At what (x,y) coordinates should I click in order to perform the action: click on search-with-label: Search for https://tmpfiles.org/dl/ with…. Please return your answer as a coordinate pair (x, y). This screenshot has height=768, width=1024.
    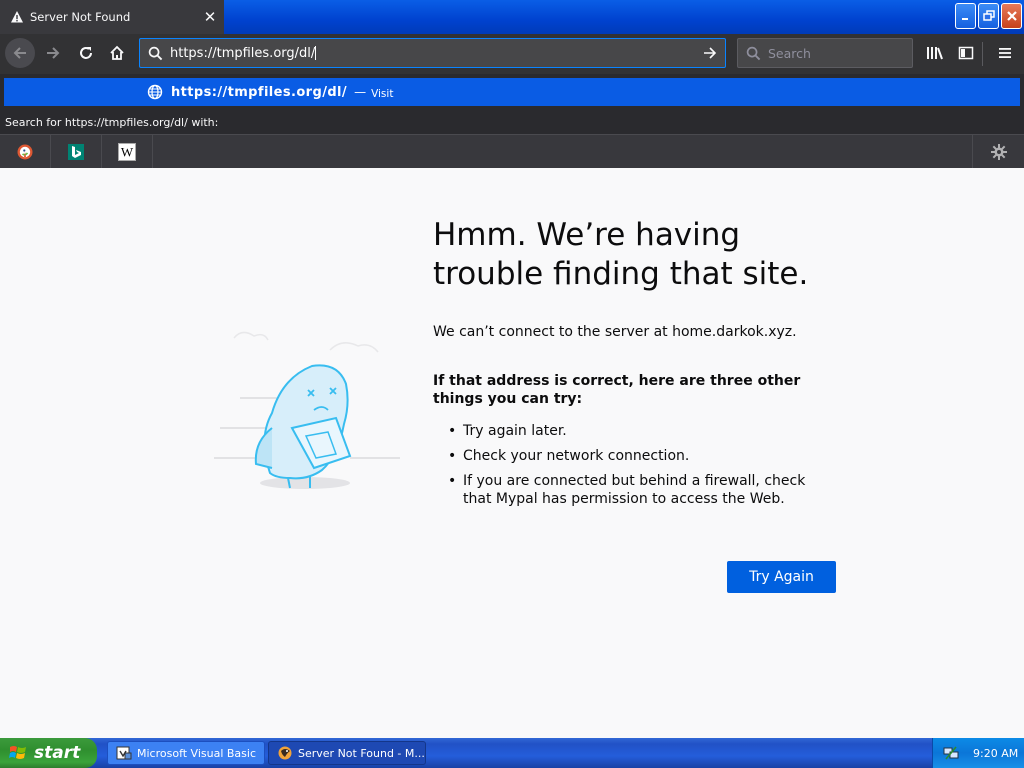
    Looking at the image, I should click on (112, 122).